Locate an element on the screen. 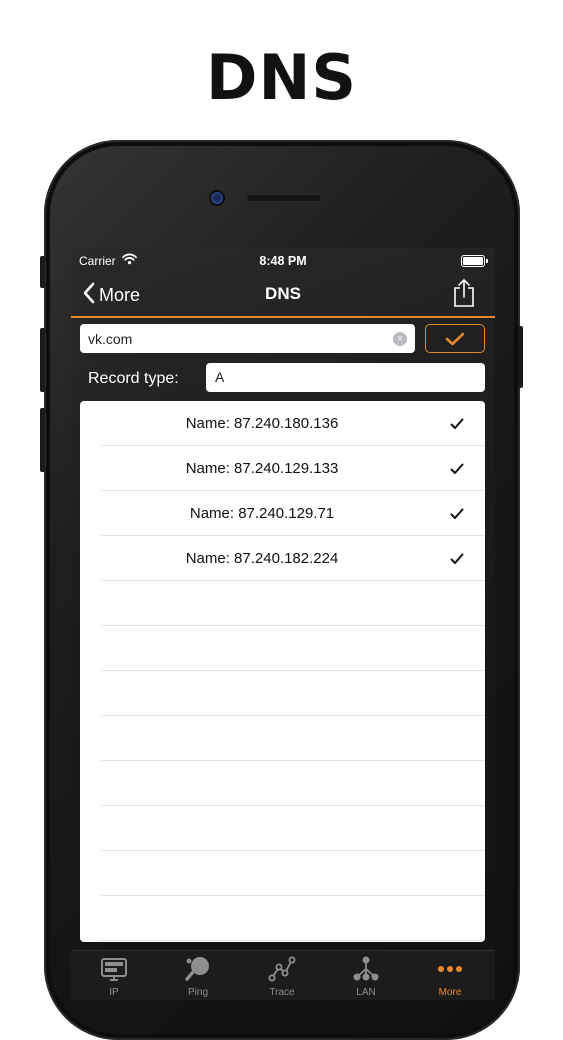 The height and width of the screenshot is (1040, 563). tab-label: Trace is located at coordinates (282, 992).